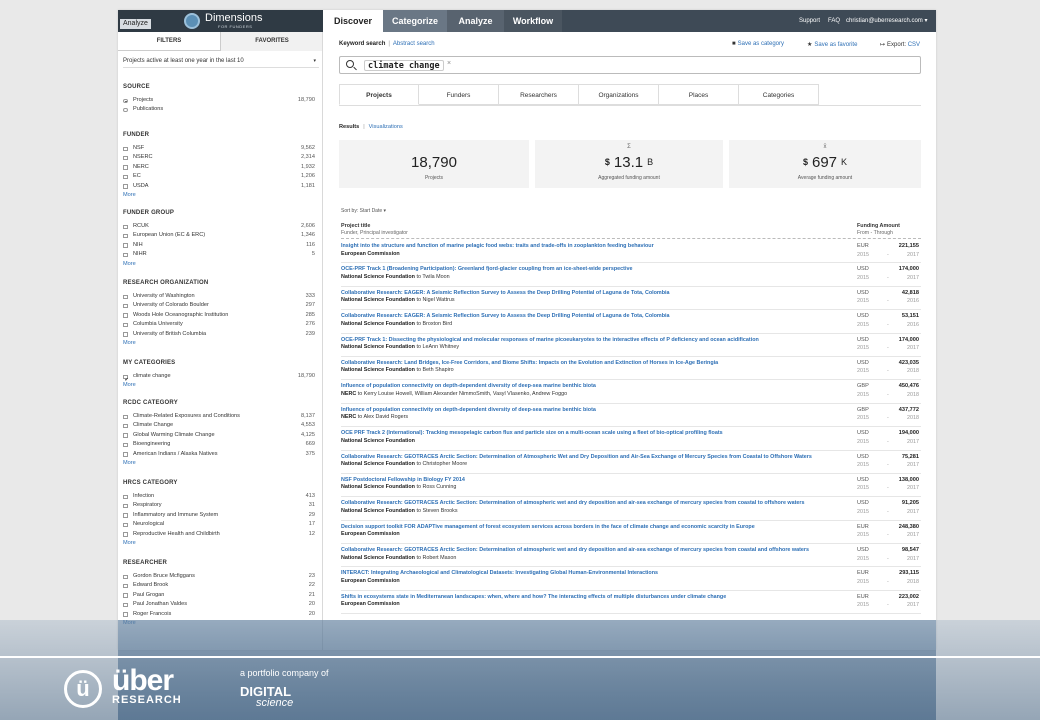 The height and width of the screenshot is (720, 1040). What do you see at coordinates (900, 44) in the screenshot?
I see `export-action: ↦ Export: CSV` at bounding box center [900, 44].